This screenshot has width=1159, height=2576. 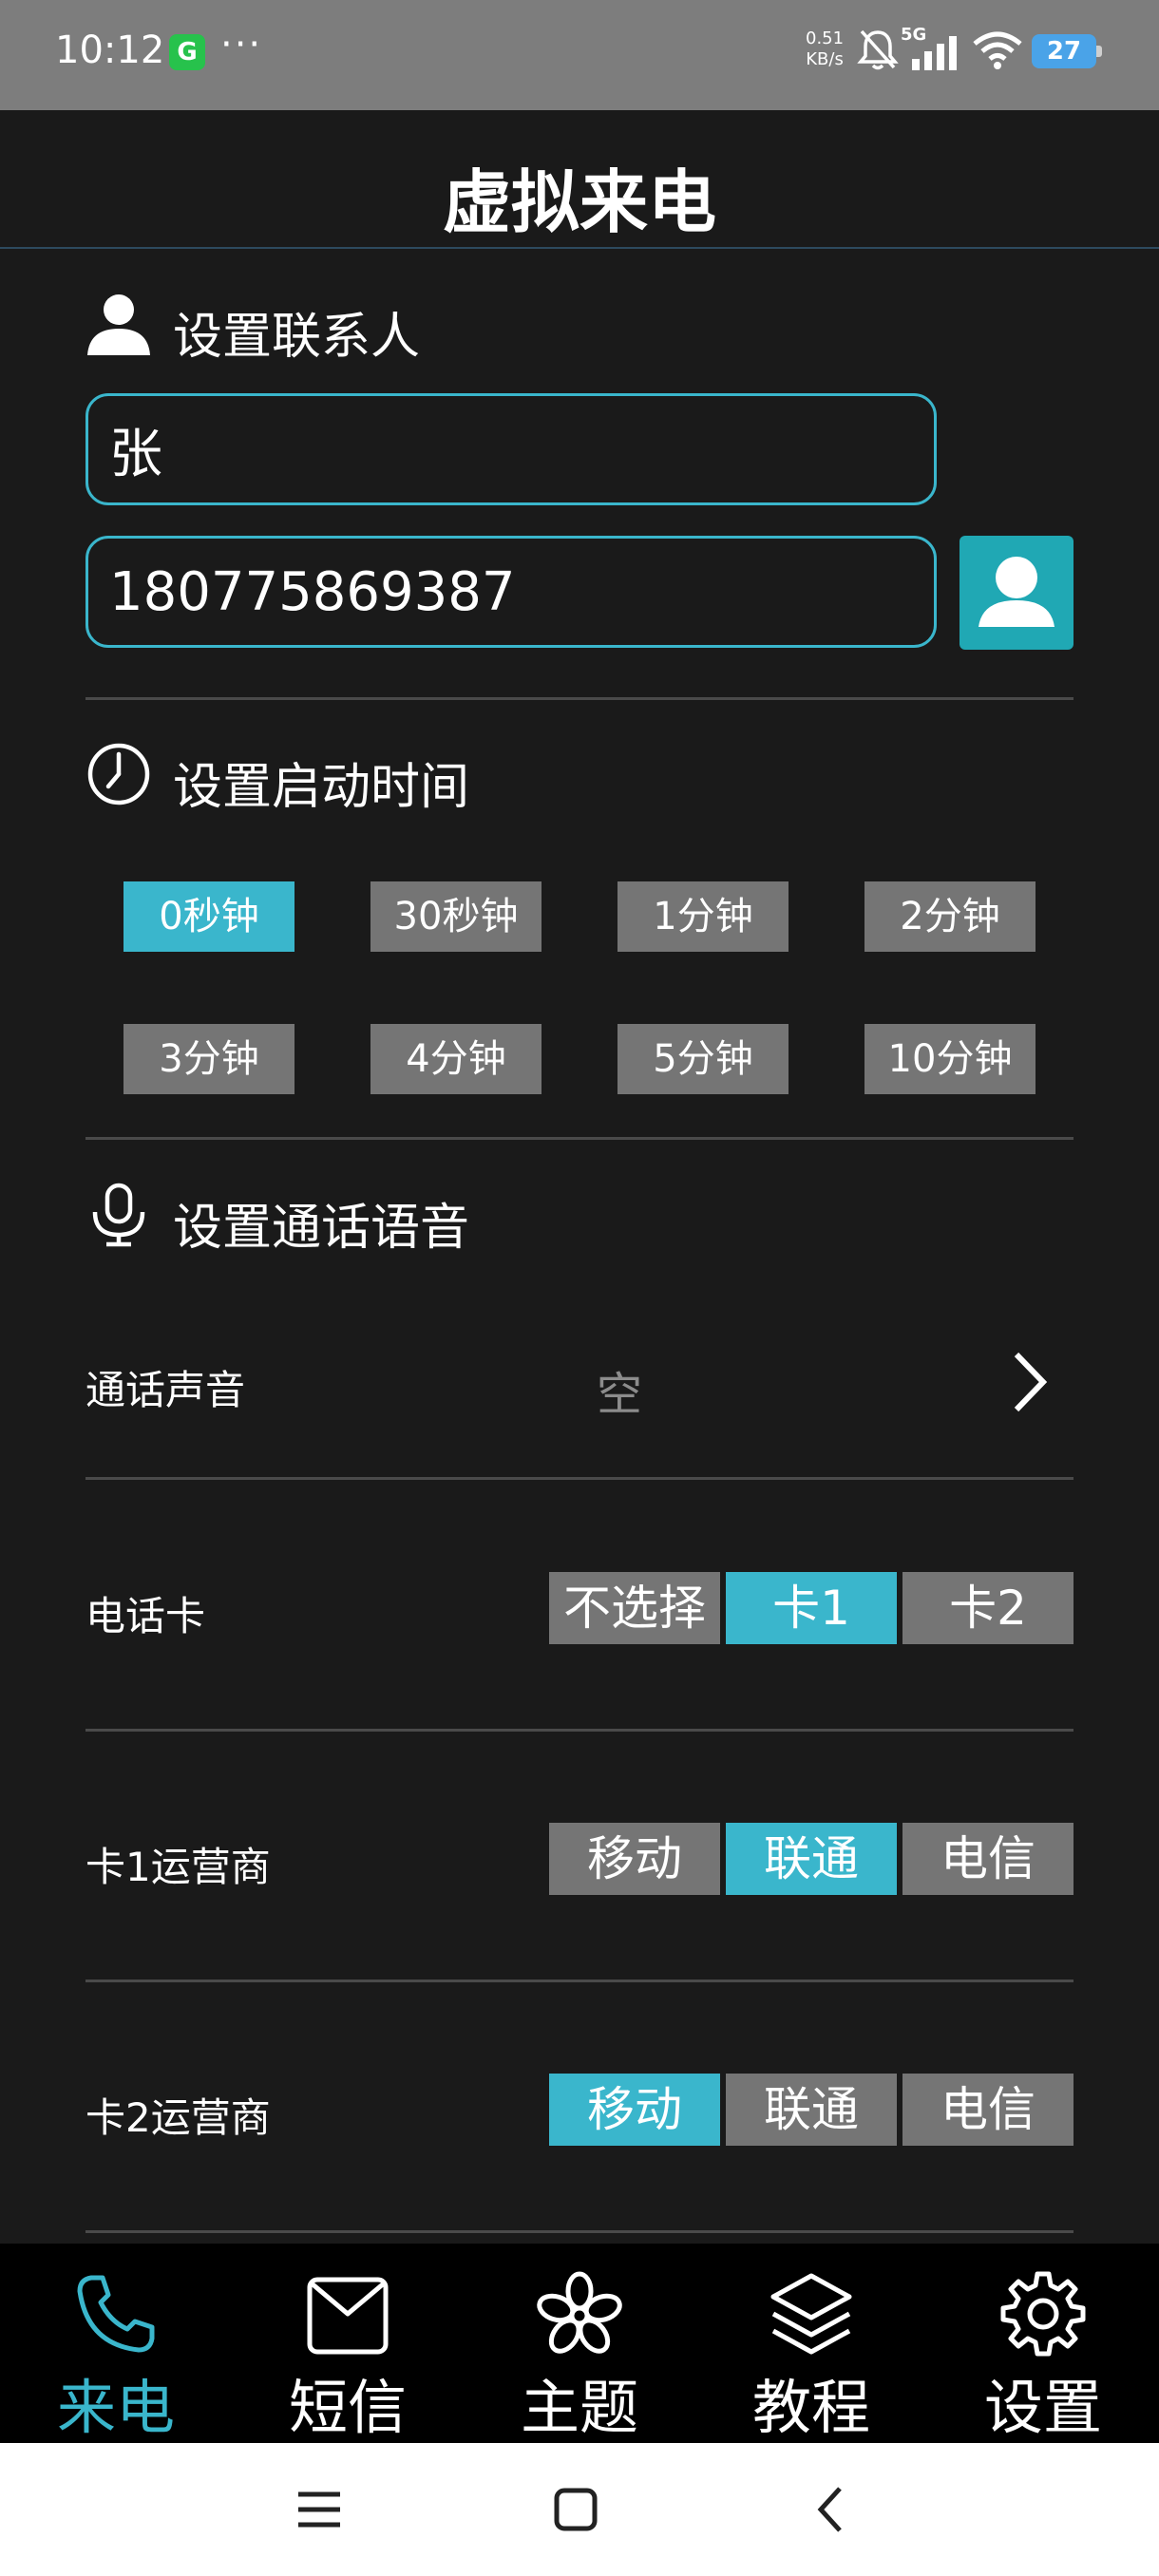 I want to click on nav-label-sms: 短信, so click(x=347, y=2407).